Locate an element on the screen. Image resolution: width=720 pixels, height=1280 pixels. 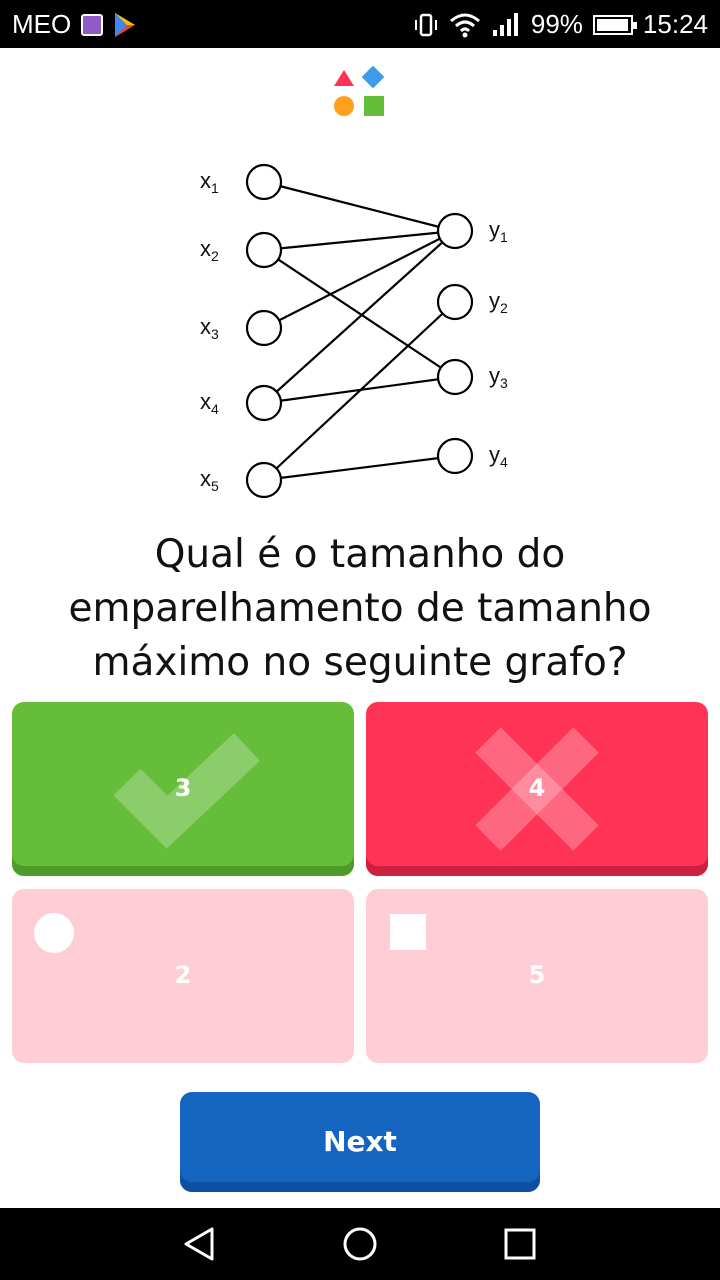
answer-label: 2 is located at coordinates (183, 975).